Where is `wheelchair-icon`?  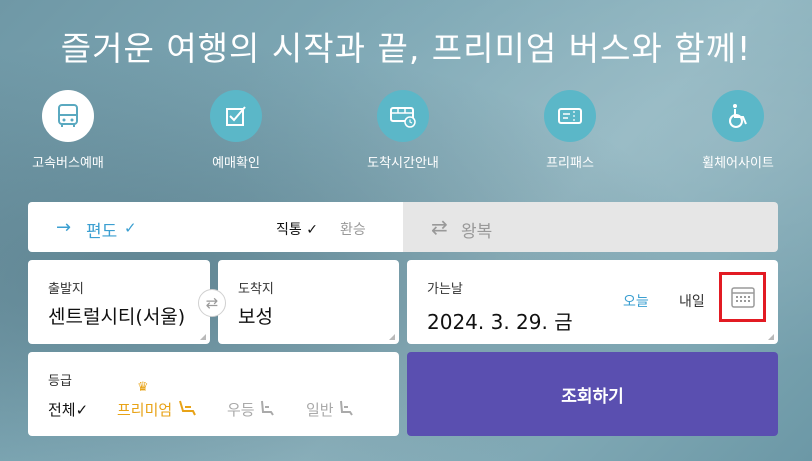 wheelchair-icon is located at coordinates (738, 116).